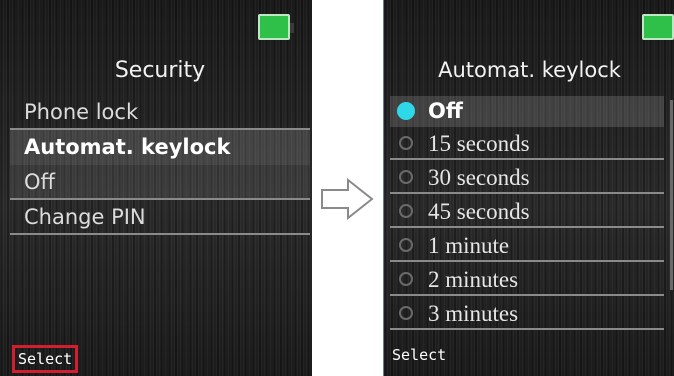 This screenshot has height=376, width=674. What do you see at coordinates (160, 70) in the screenshot?
I see `page-title: Security` at bounding box center [160, 70].